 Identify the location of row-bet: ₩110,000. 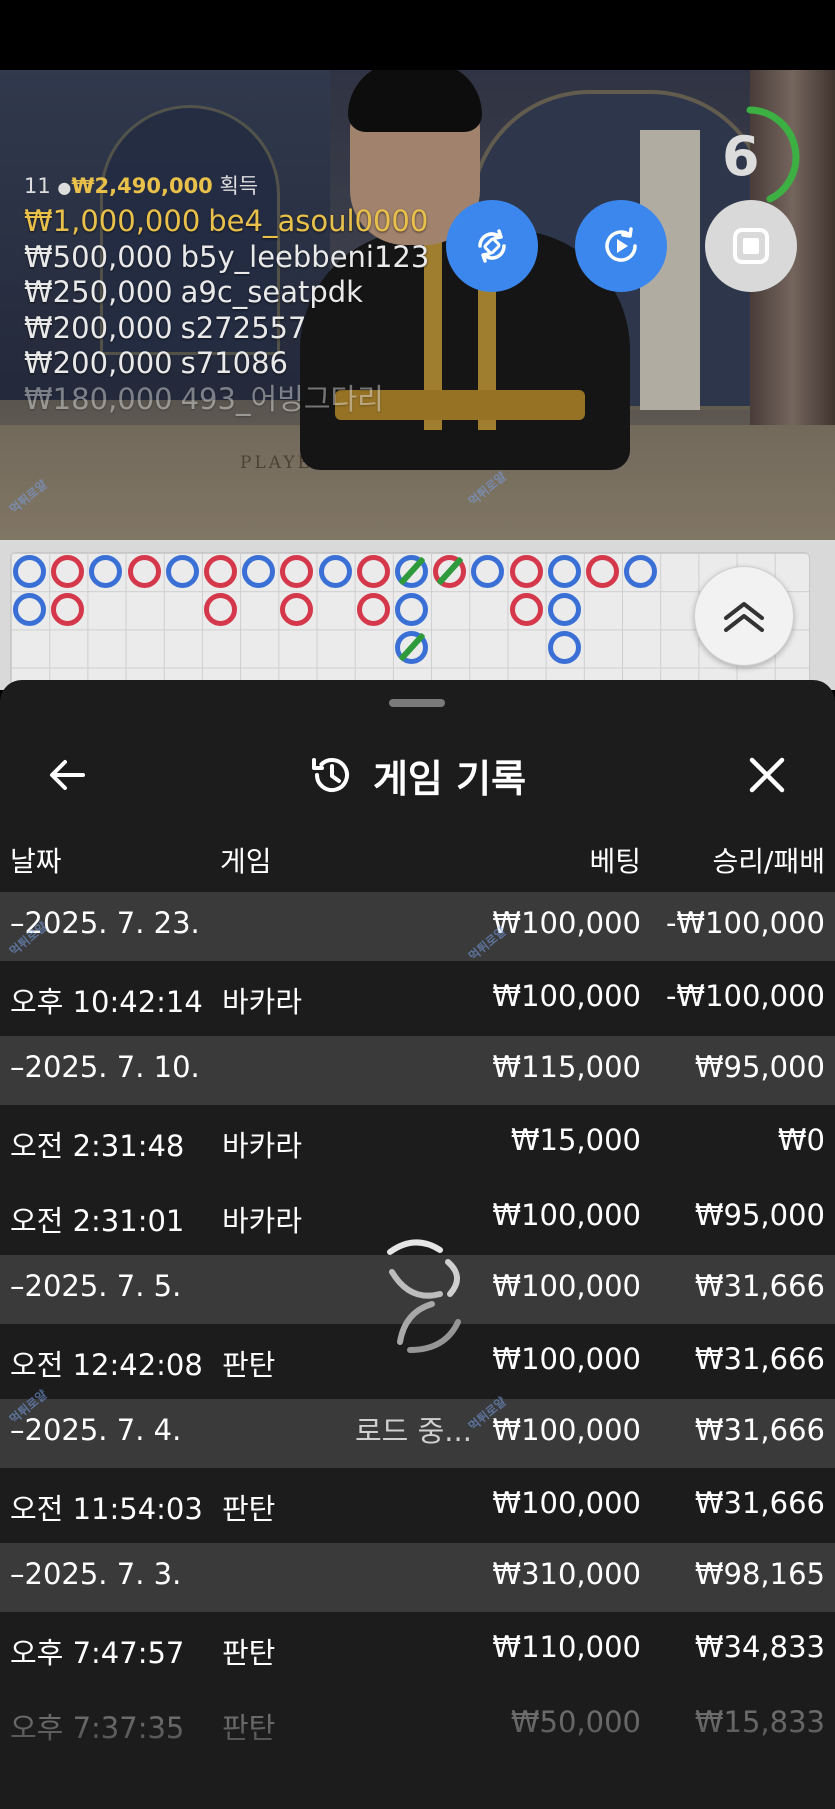
(566, 1647).